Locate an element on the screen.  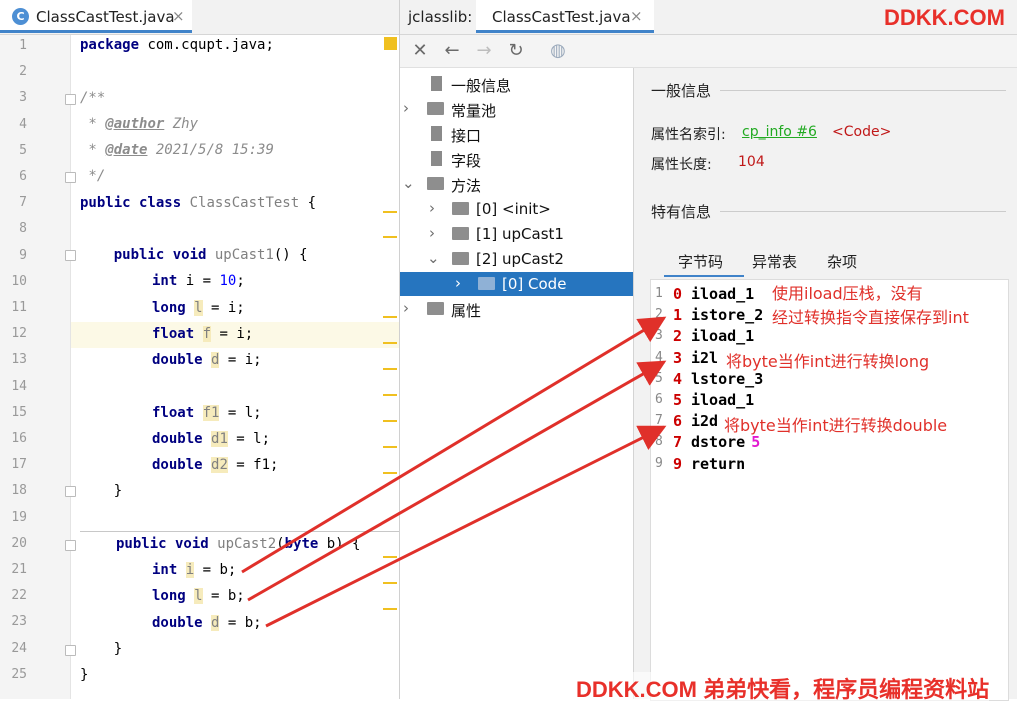
forward-arrow-icon: → is located at coordinates (484, 51).